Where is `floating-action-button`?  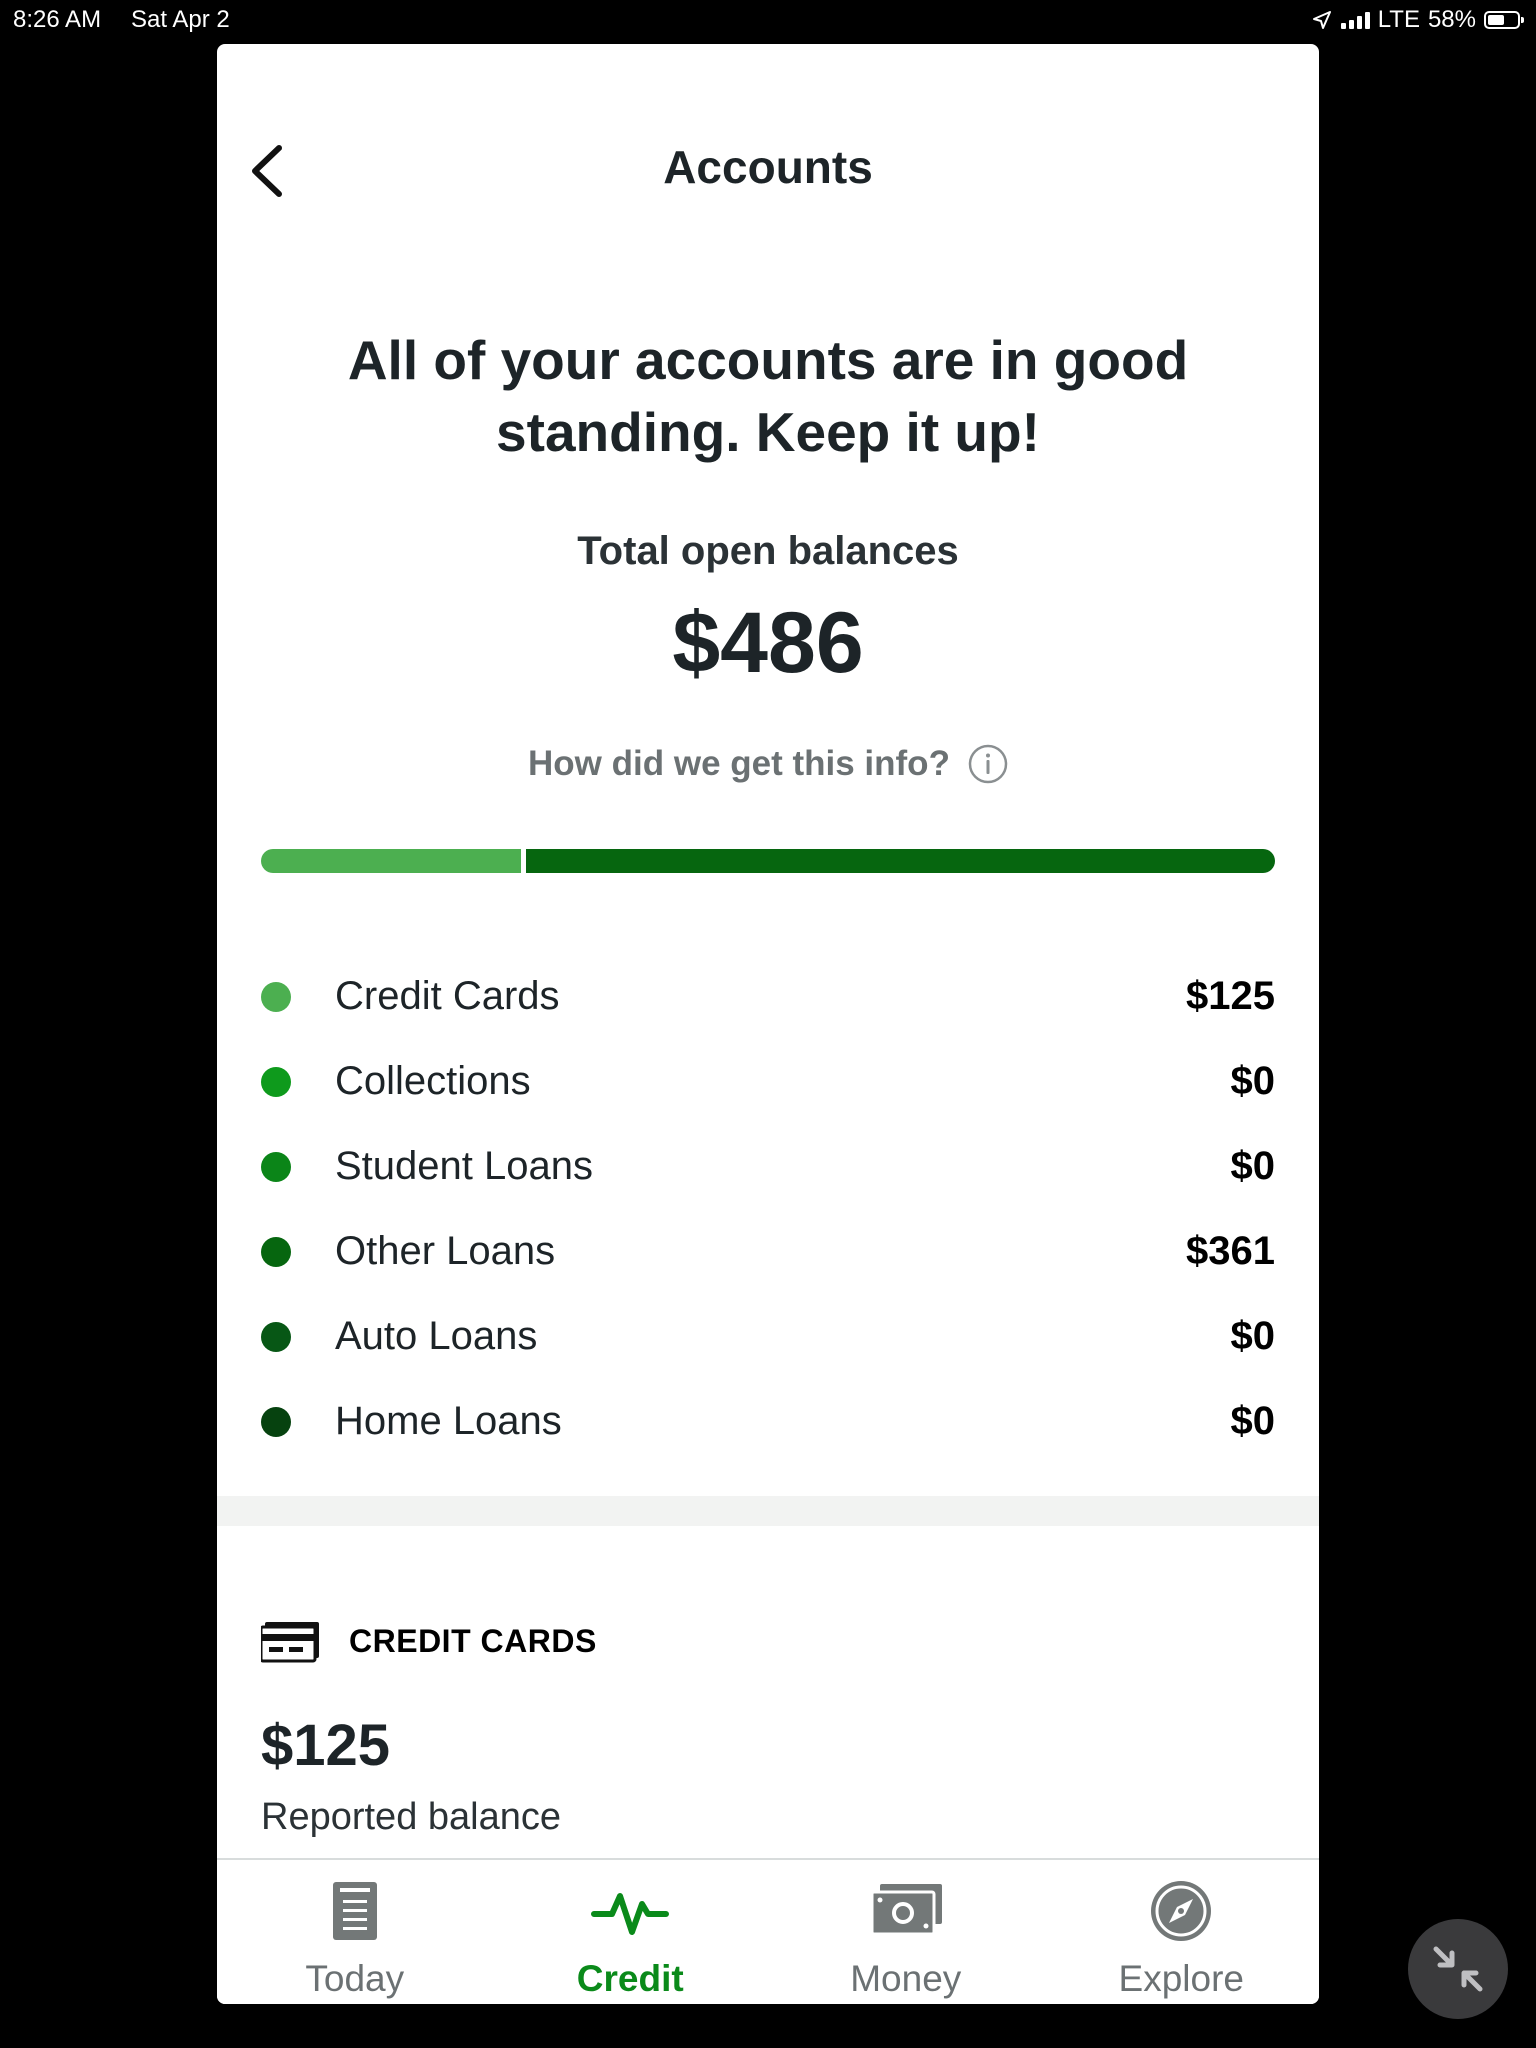 floating-action-button is located at coordinates (1458, 1969).